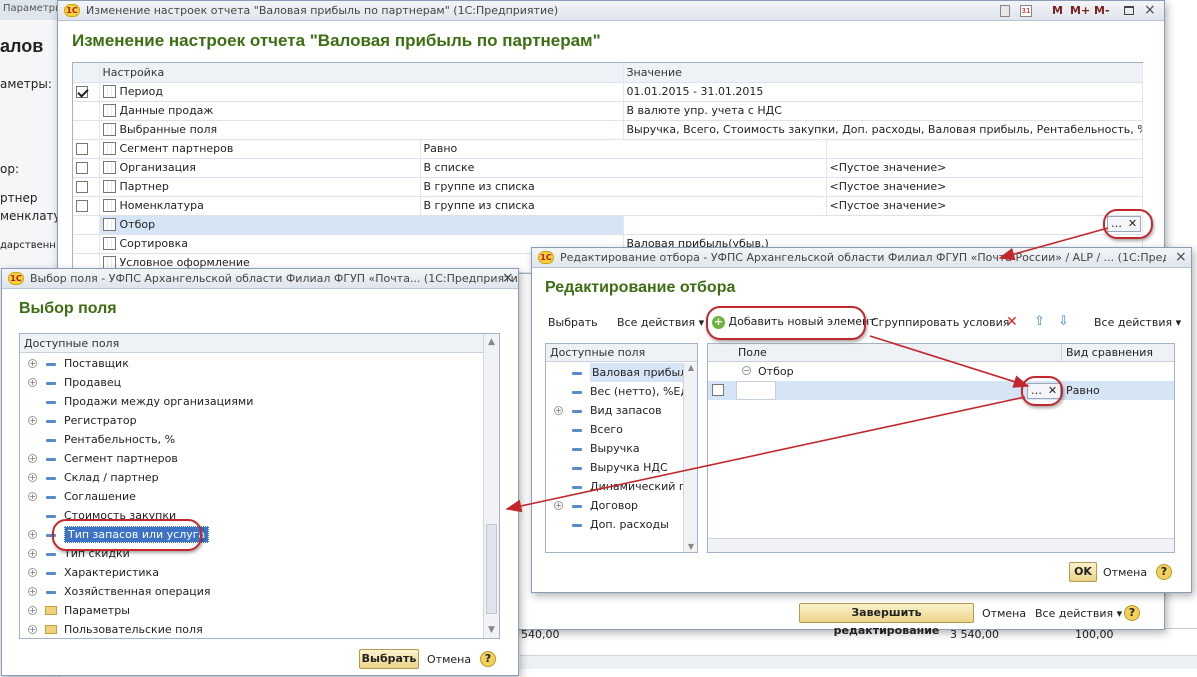  Describe the element at coordinates (949, 361) in the screenshot. I see `arrow-to-condition-value` at that location.